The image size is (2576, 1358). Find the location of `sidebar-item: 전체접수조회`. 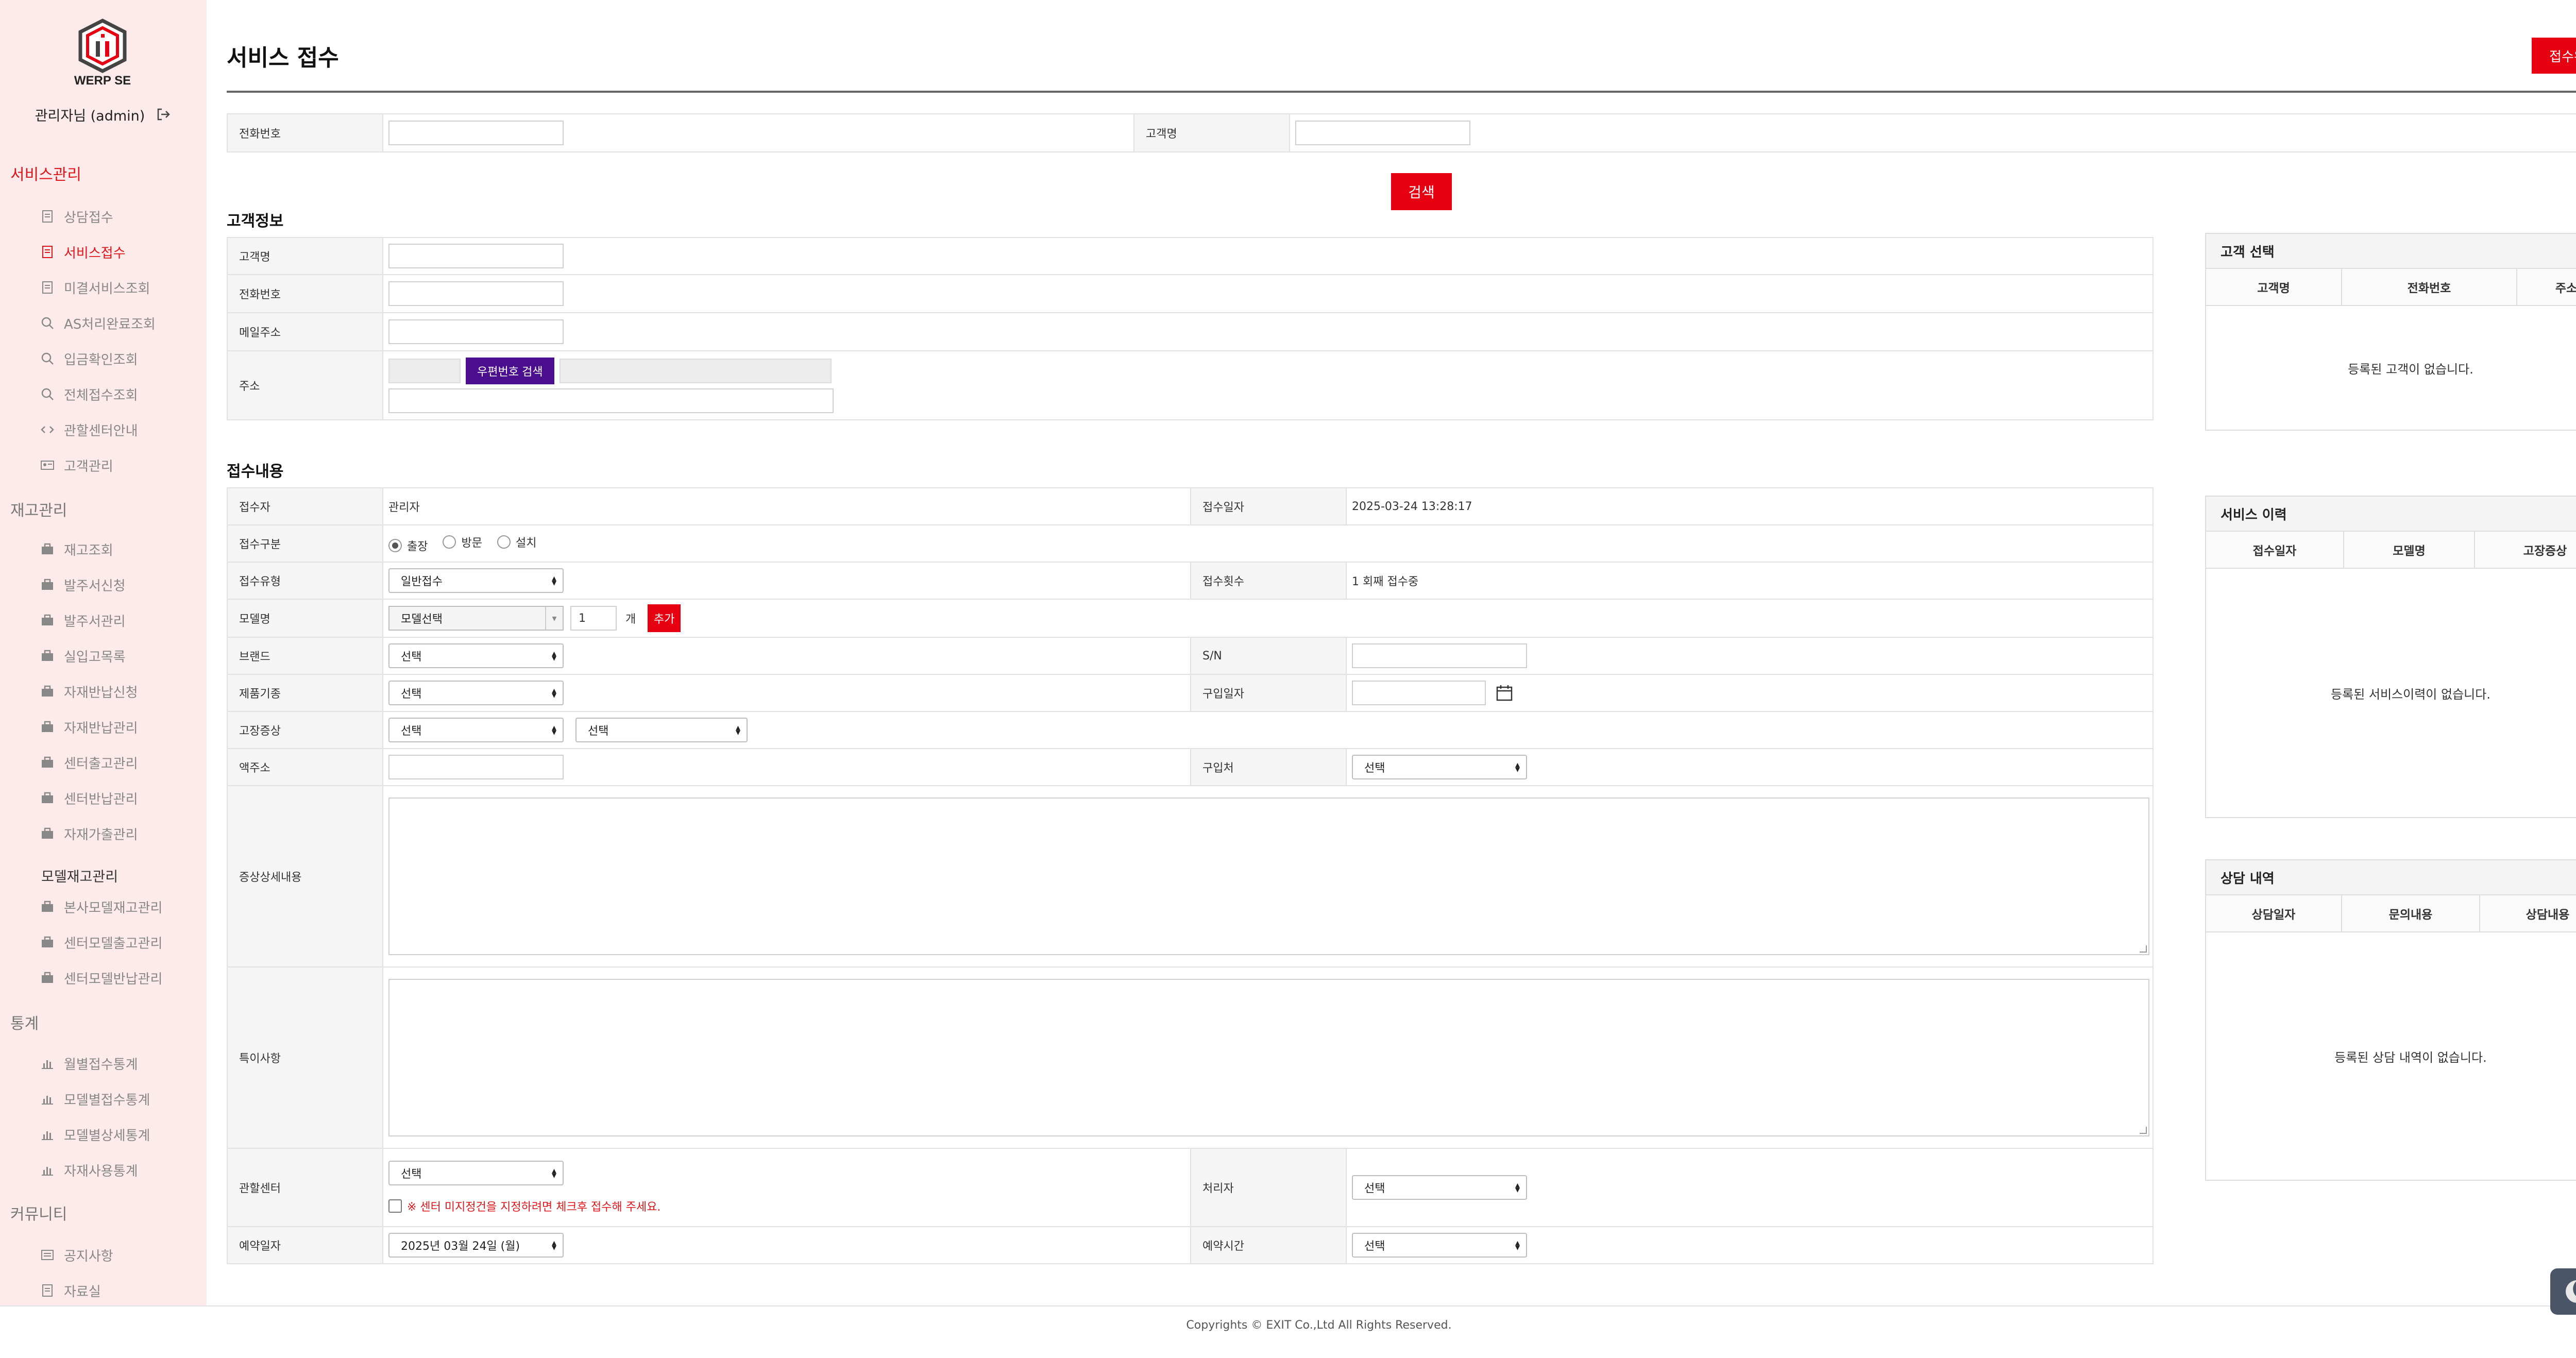

sidebar-item: 전체접수조회 is located at coordinates (89, 394).